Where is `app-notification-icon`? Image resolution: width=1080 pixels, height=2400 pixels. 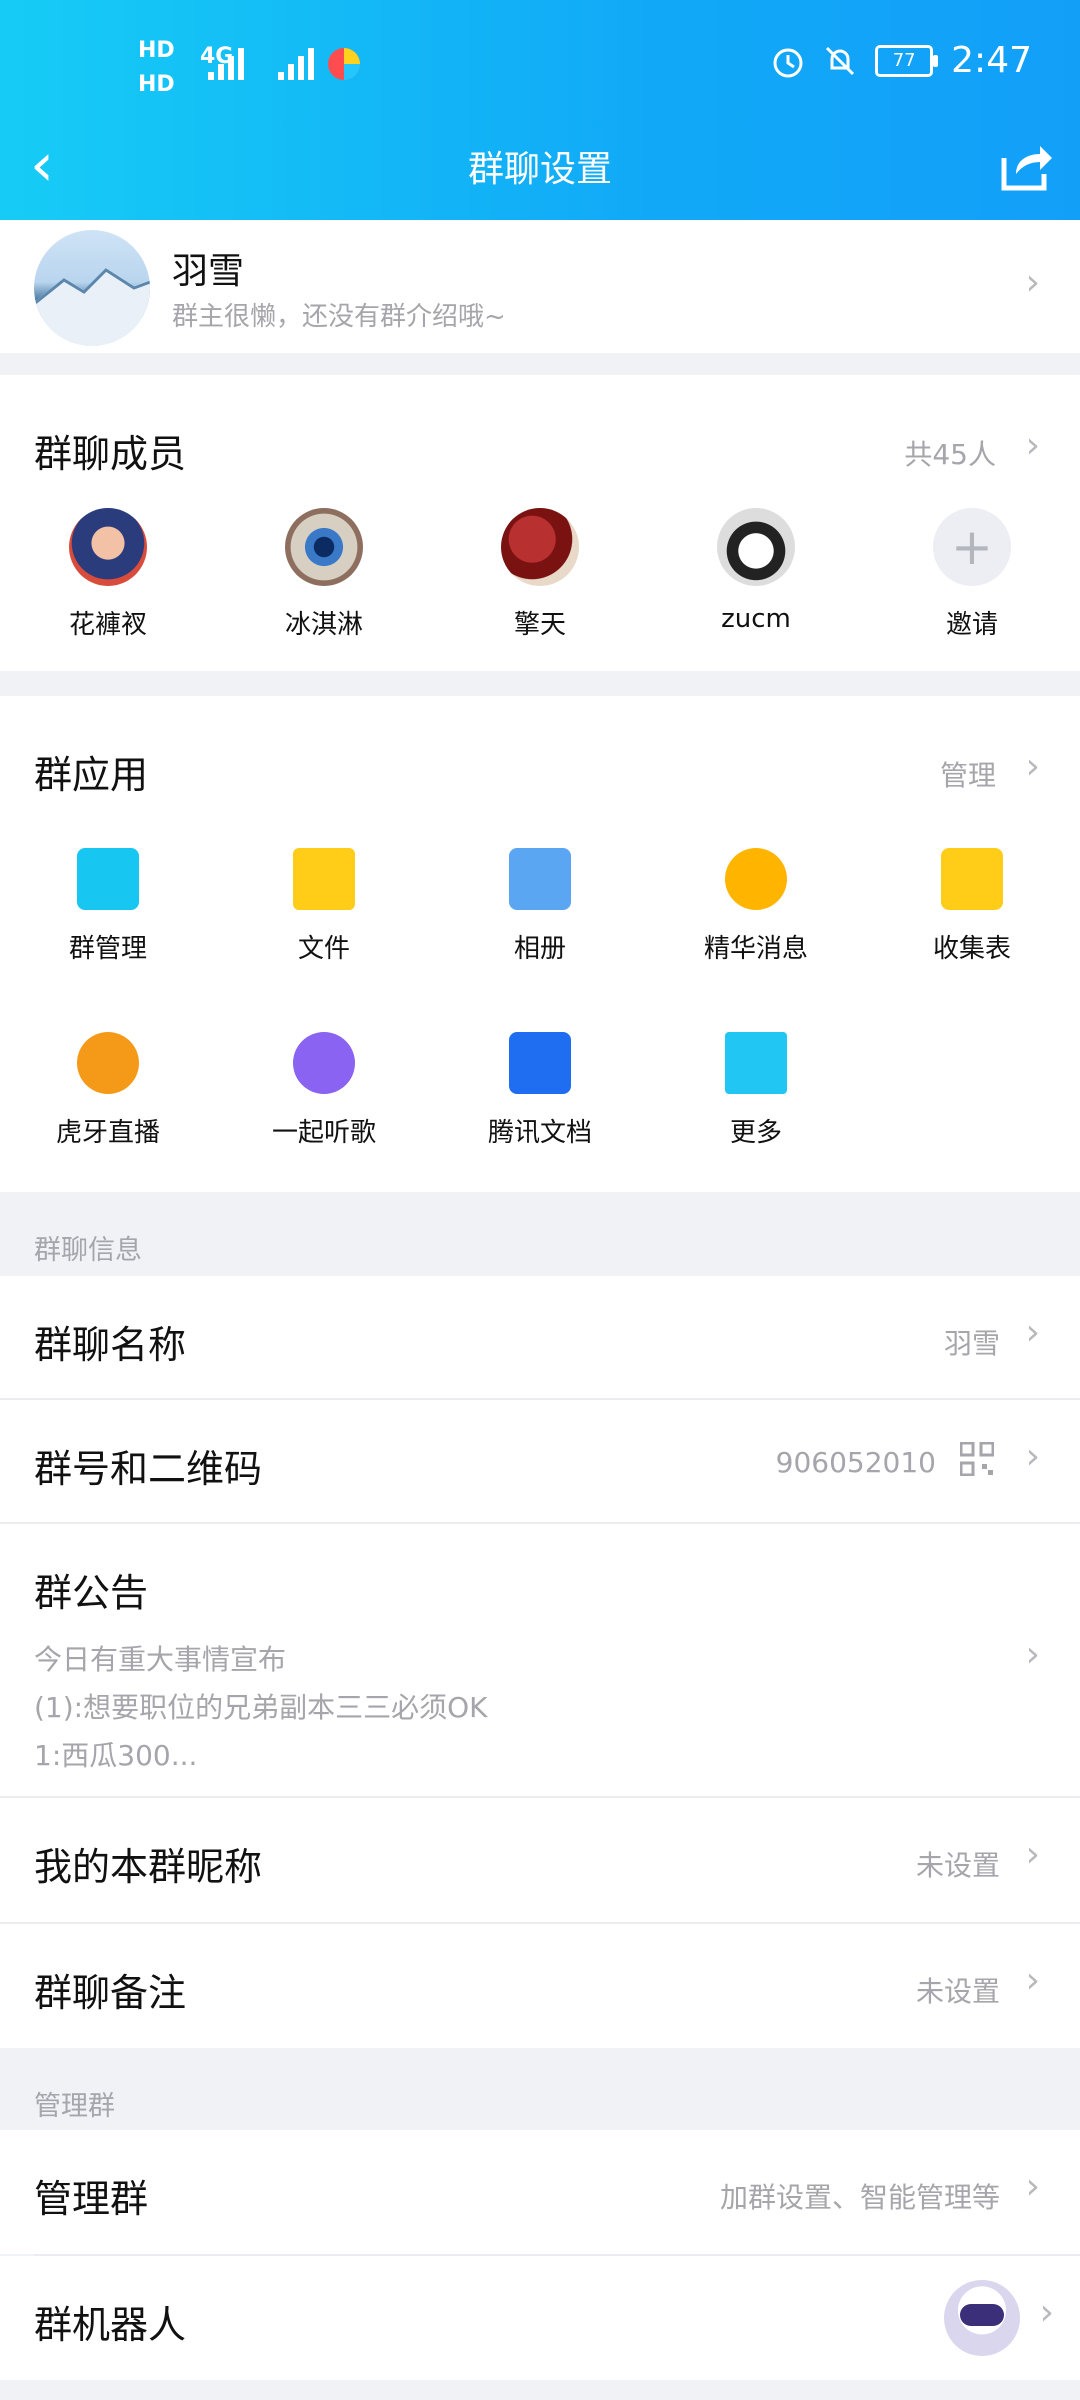 app-notification-icon is located at coordinates (344, 64).